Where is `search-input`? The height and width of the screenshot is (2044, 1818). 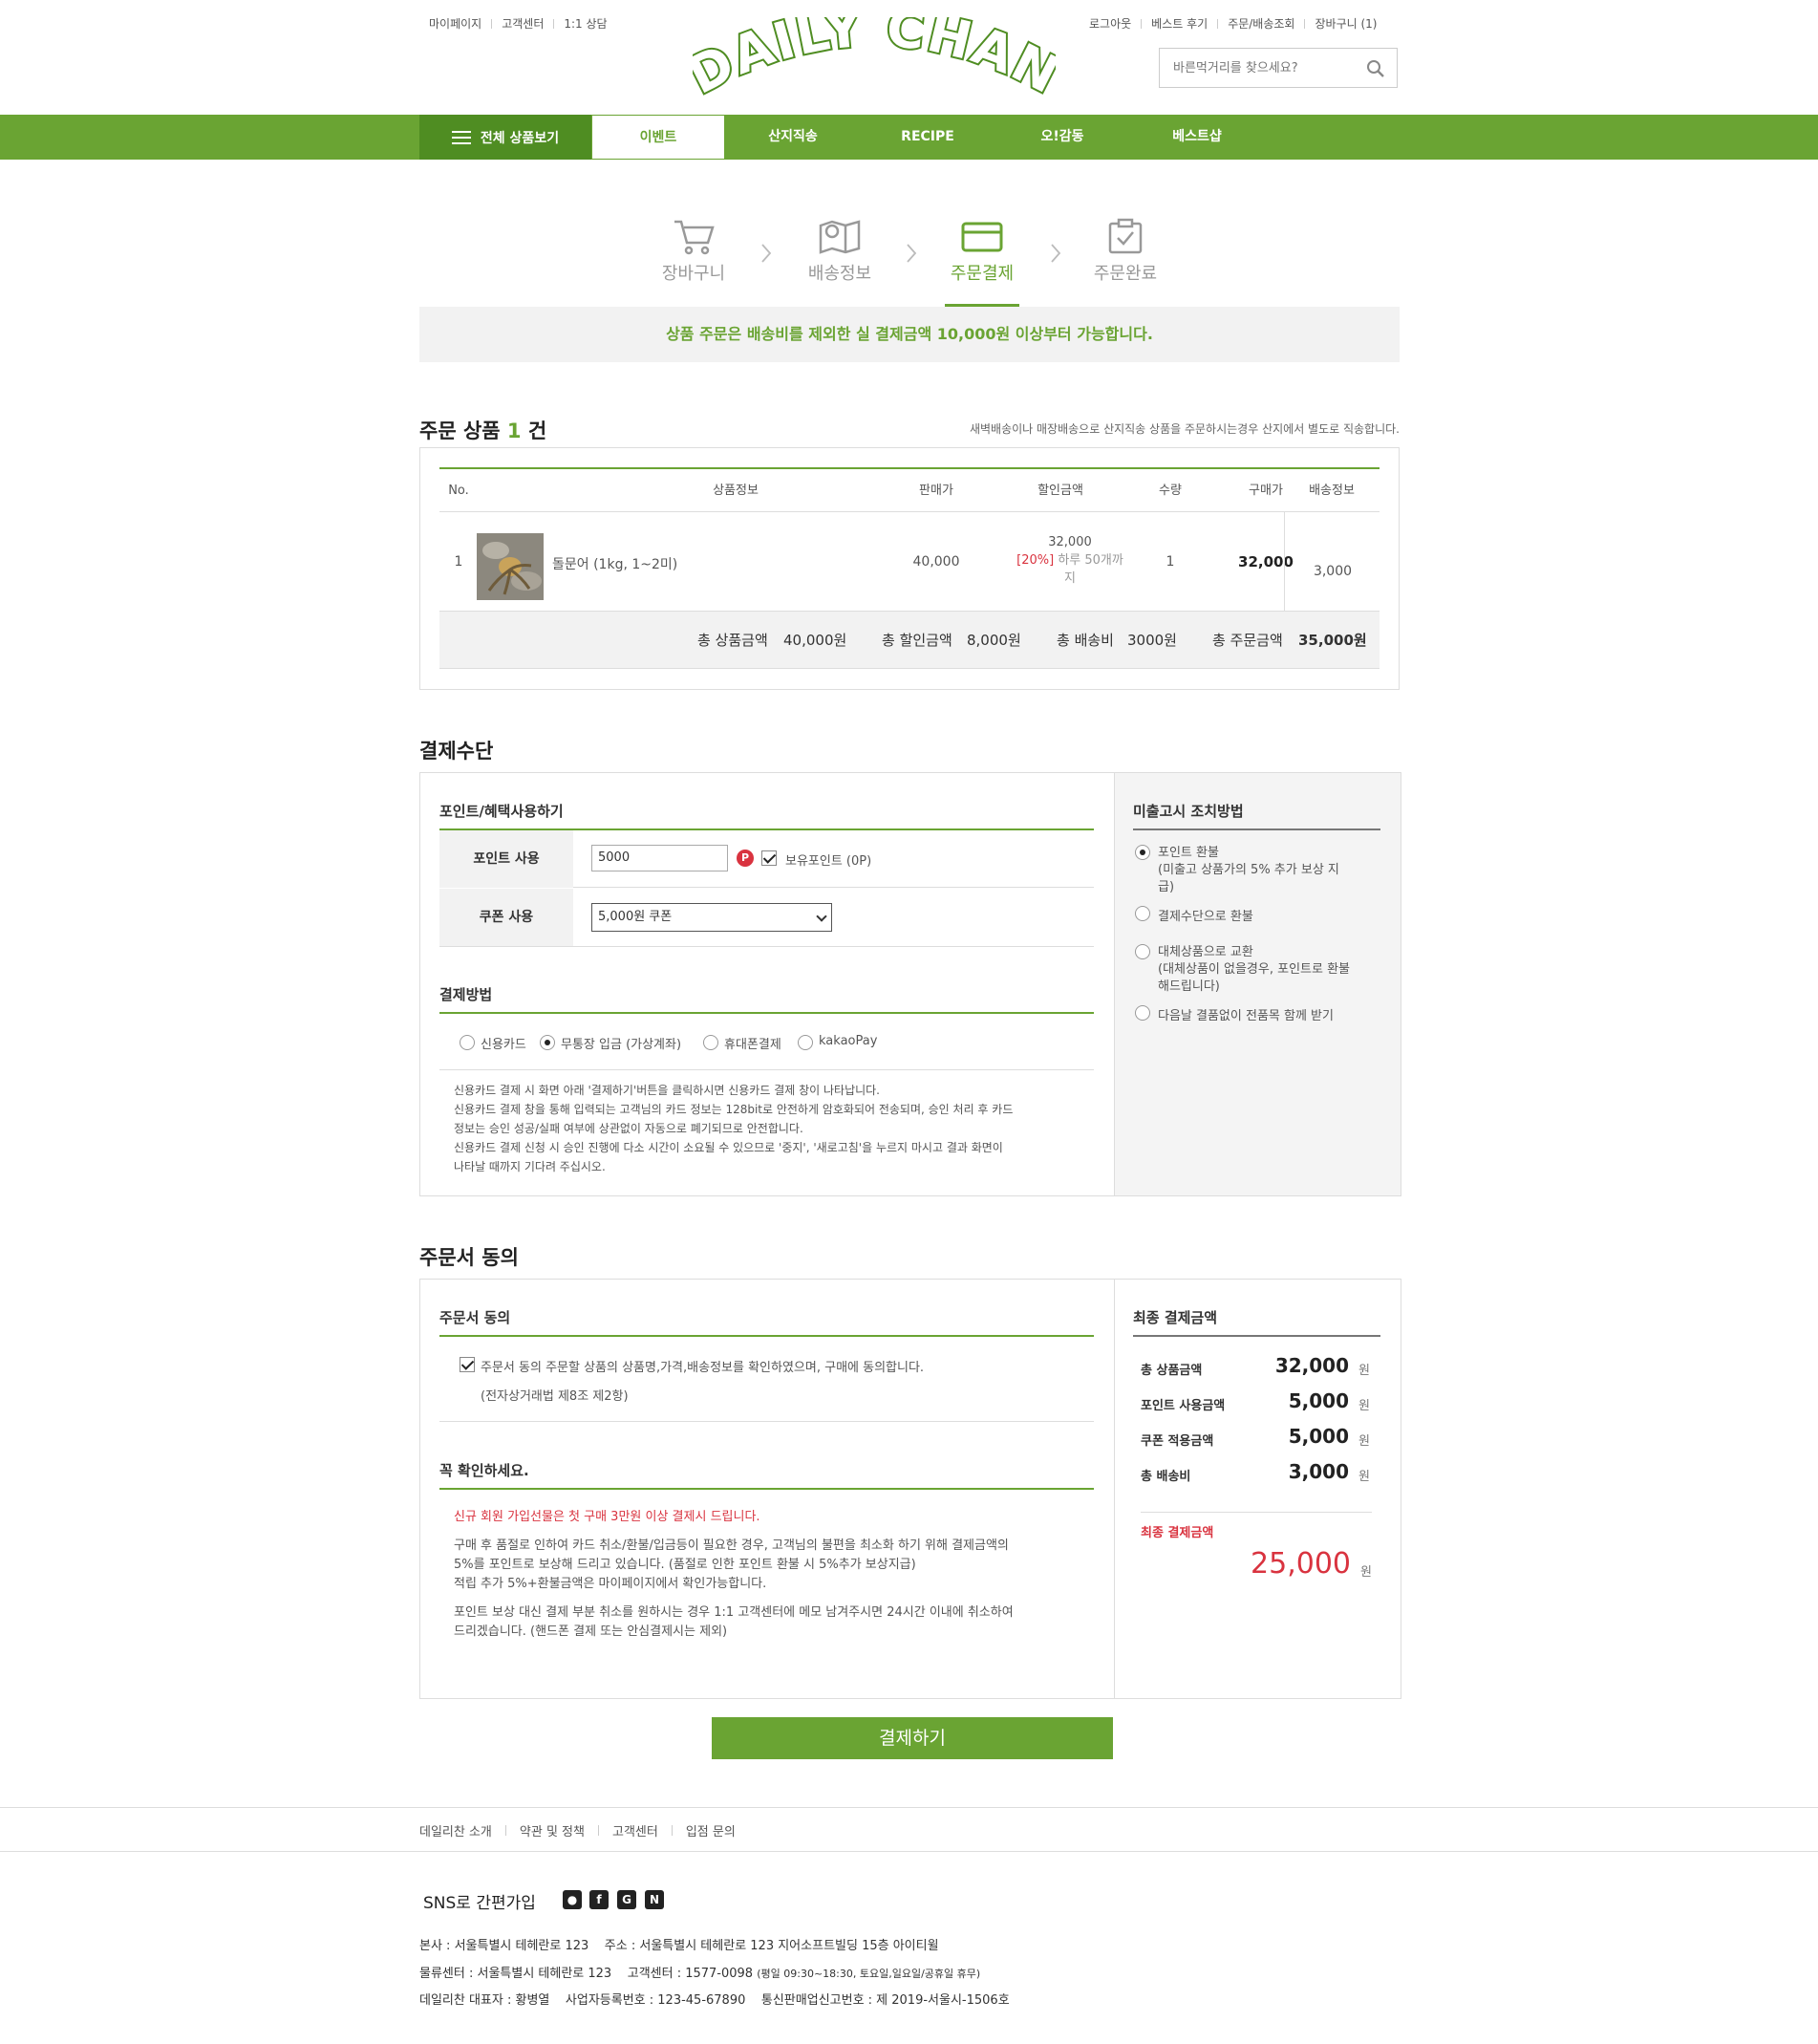
search-input is located at coordinates (1255, 68).